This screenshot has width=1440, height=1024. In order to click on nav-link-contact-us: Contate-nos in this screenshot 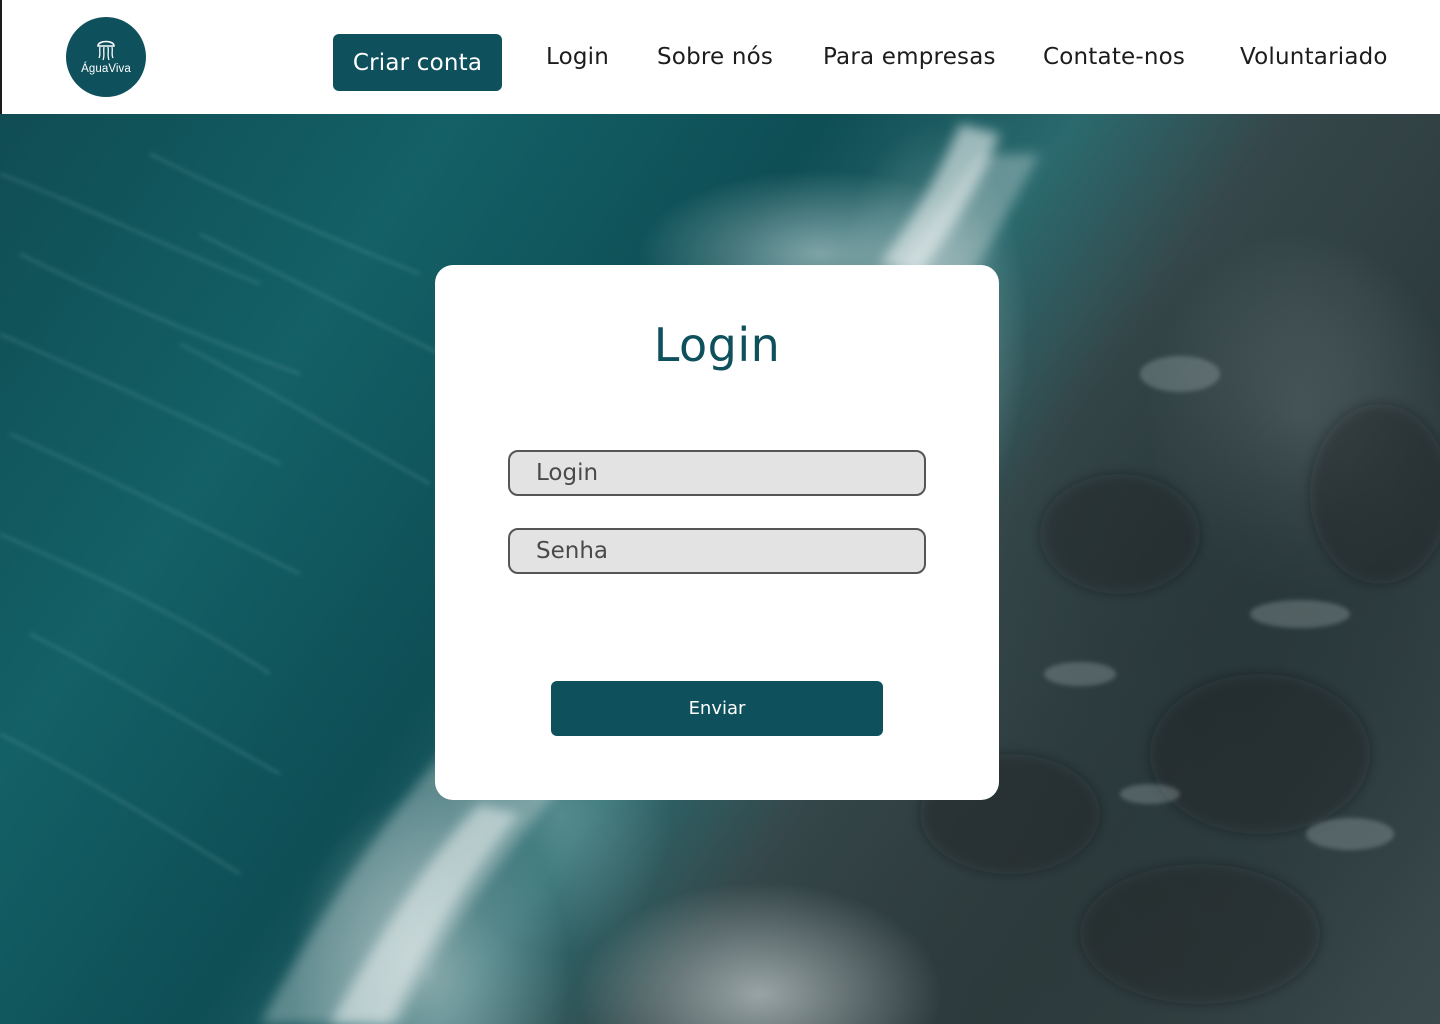, I will do `click(1114, 57)`.